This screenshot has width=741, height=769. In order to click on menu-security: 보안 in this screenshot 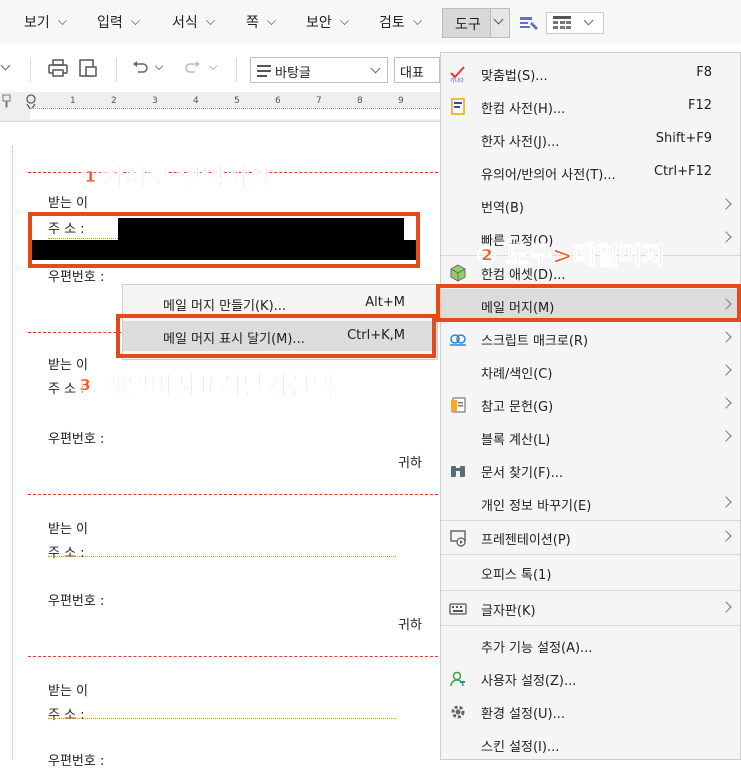, I will do `click(327, 22)`.